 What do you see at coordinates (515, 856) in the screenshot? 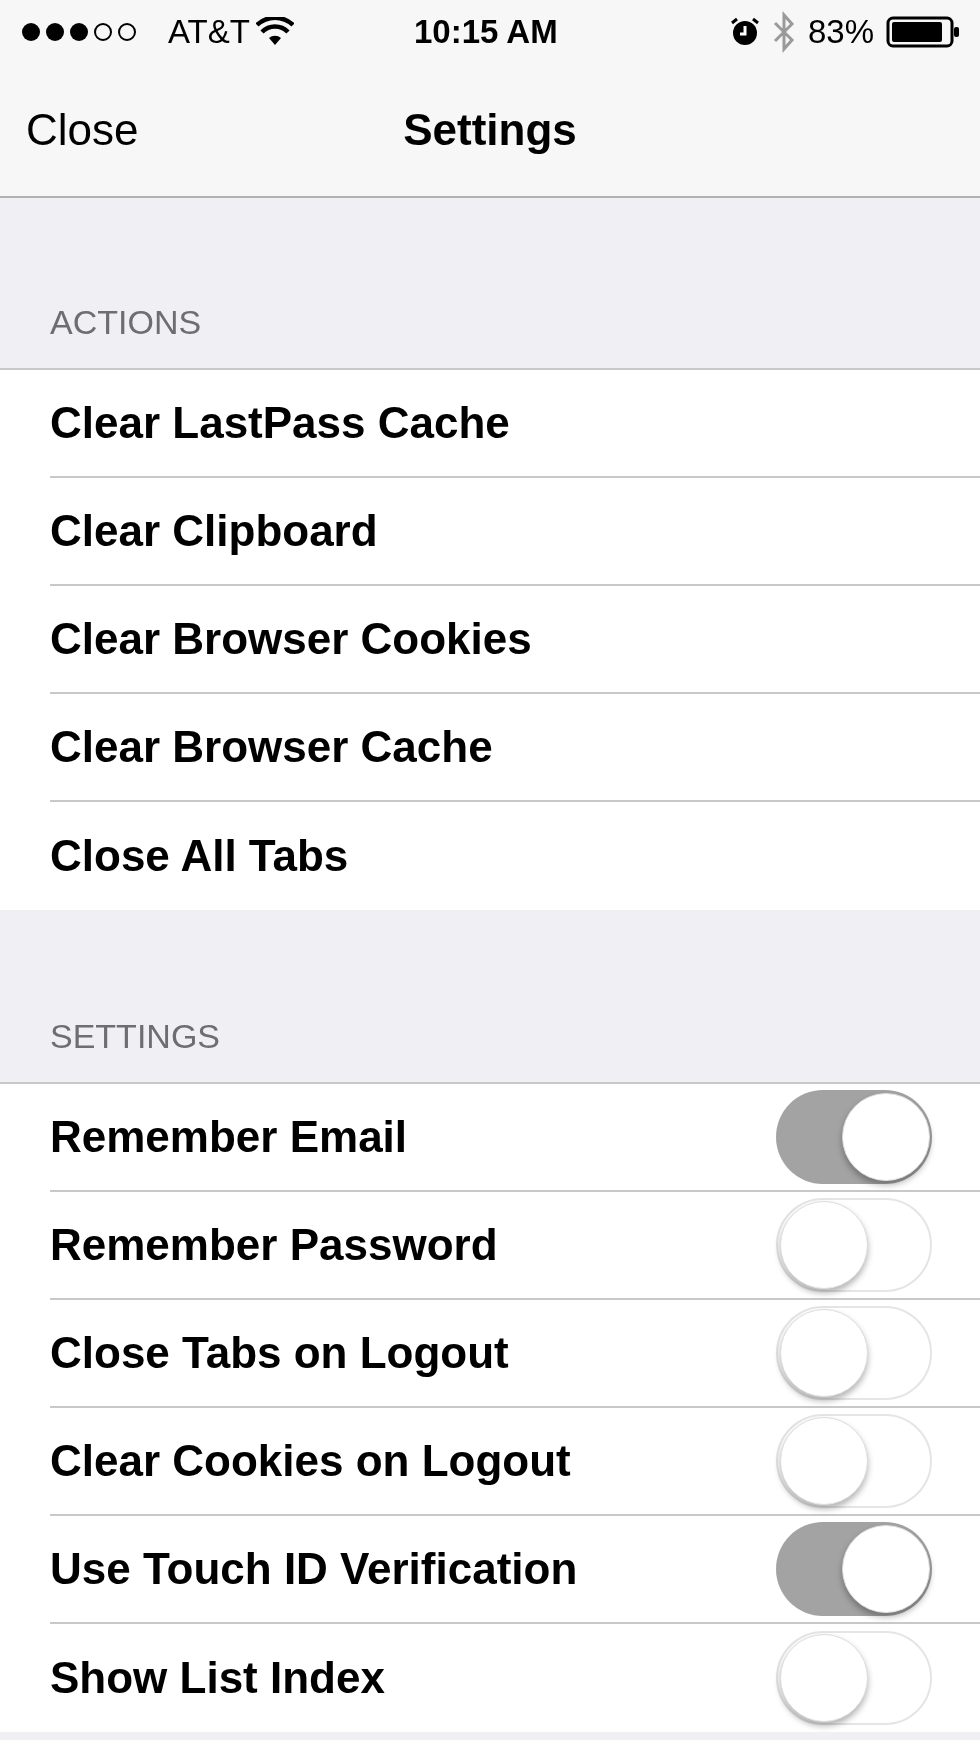
I see `action-row: Close All Tabs` at bounding box center [515, 856].